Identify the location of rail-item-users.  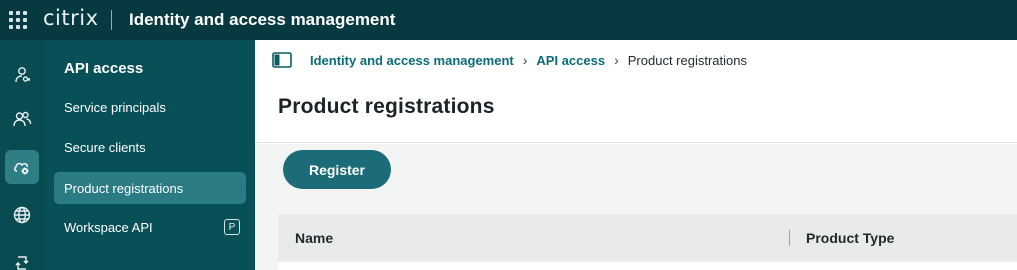
(22, 119).